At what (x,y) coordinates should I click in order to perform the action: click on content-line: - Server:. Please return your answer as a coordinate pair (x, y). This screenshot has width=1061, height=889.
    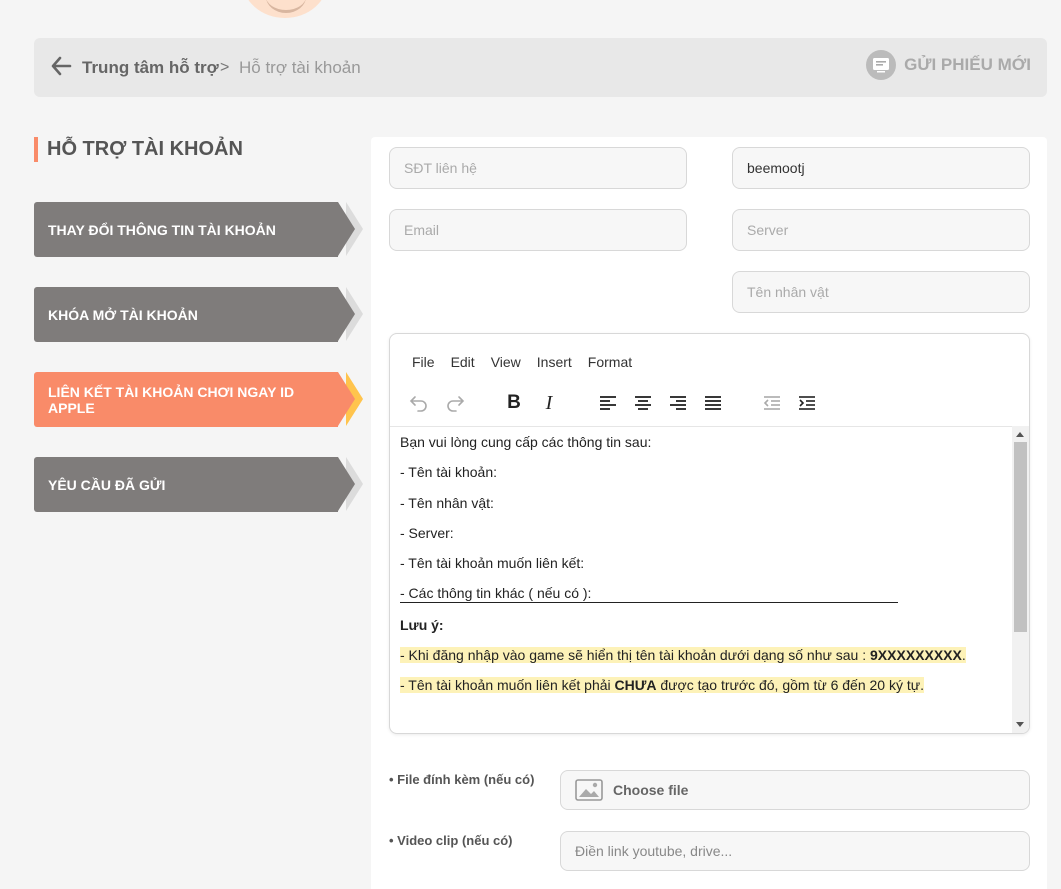
    Looking at the image, I should click on (427, 532).